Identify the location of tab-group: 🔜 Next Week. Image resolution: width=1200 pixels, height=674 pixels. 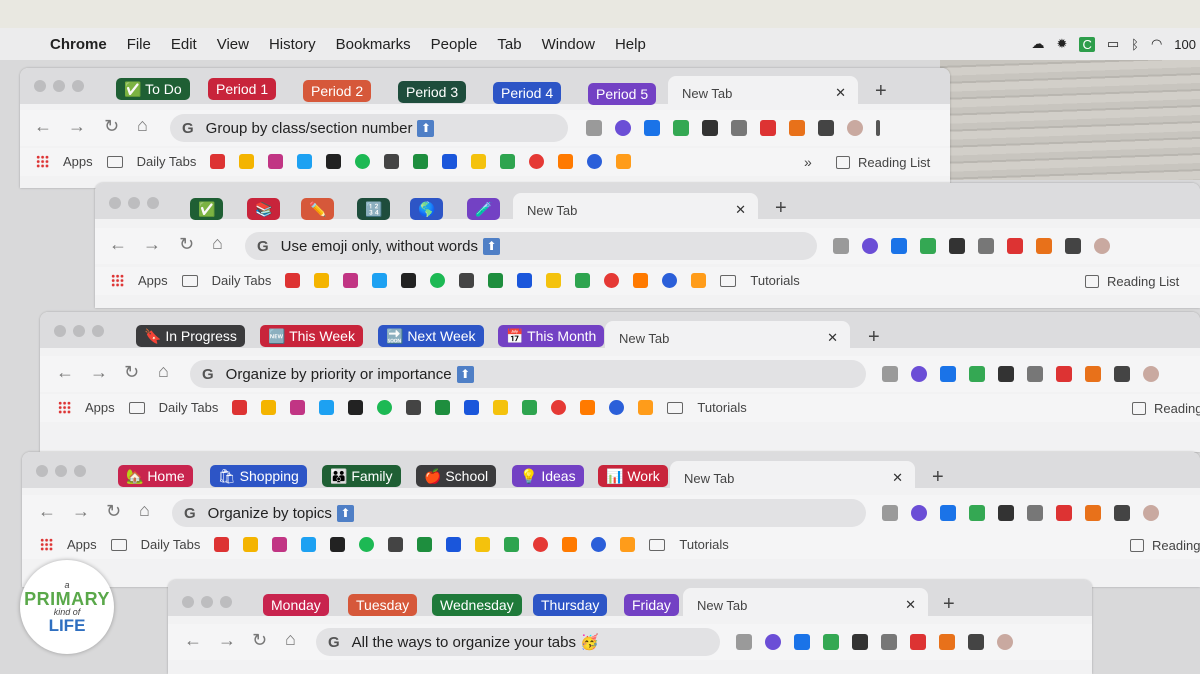
(431, 336).